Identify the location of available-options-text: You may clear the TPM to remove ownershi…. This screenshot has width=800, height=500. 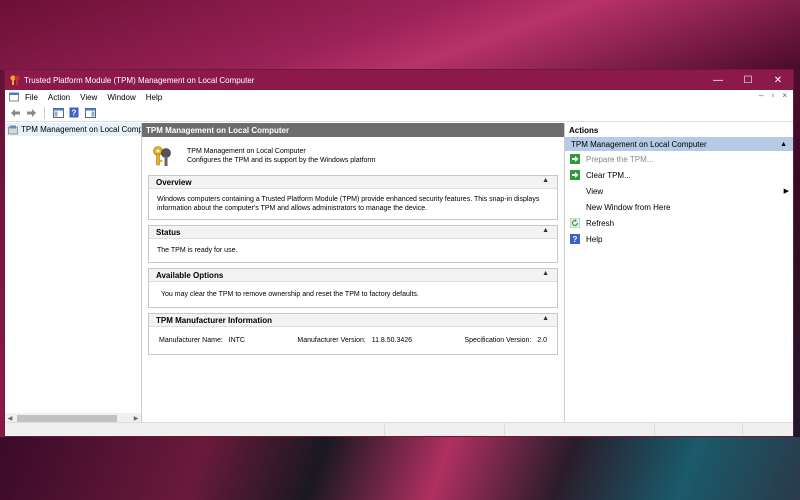
(290, 294).